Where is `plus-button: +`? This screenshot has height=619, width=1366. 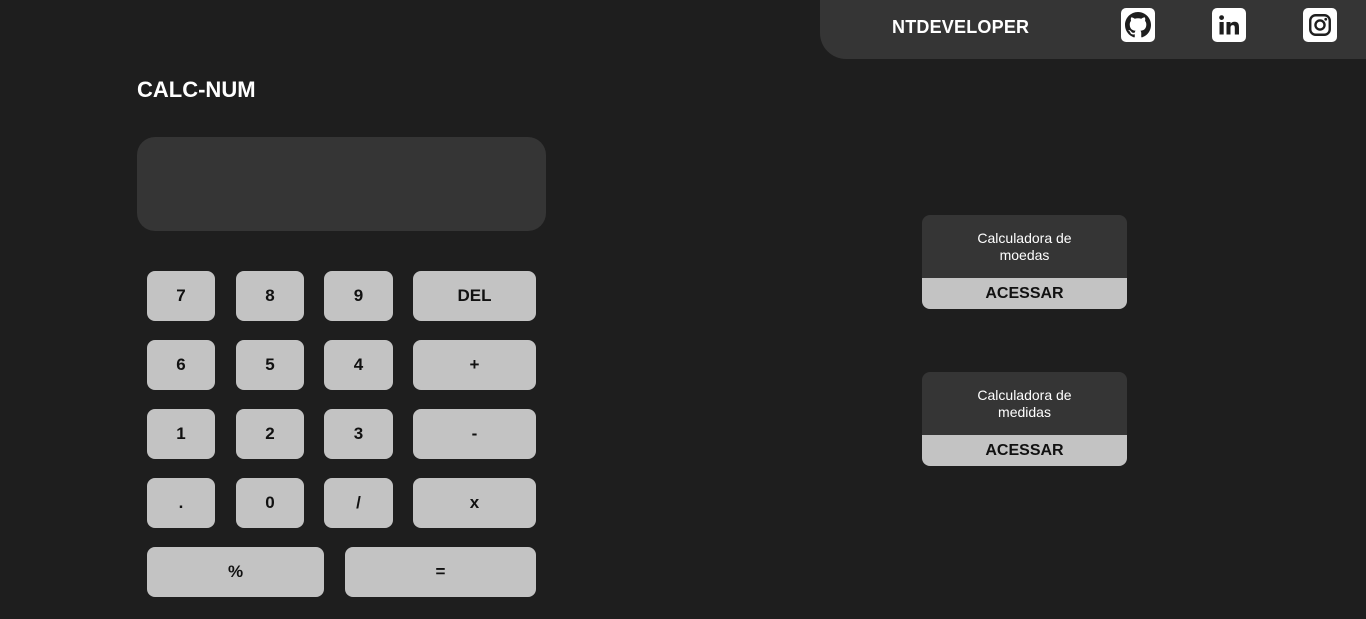
plus-button: + is located at coordinates (474, 365).